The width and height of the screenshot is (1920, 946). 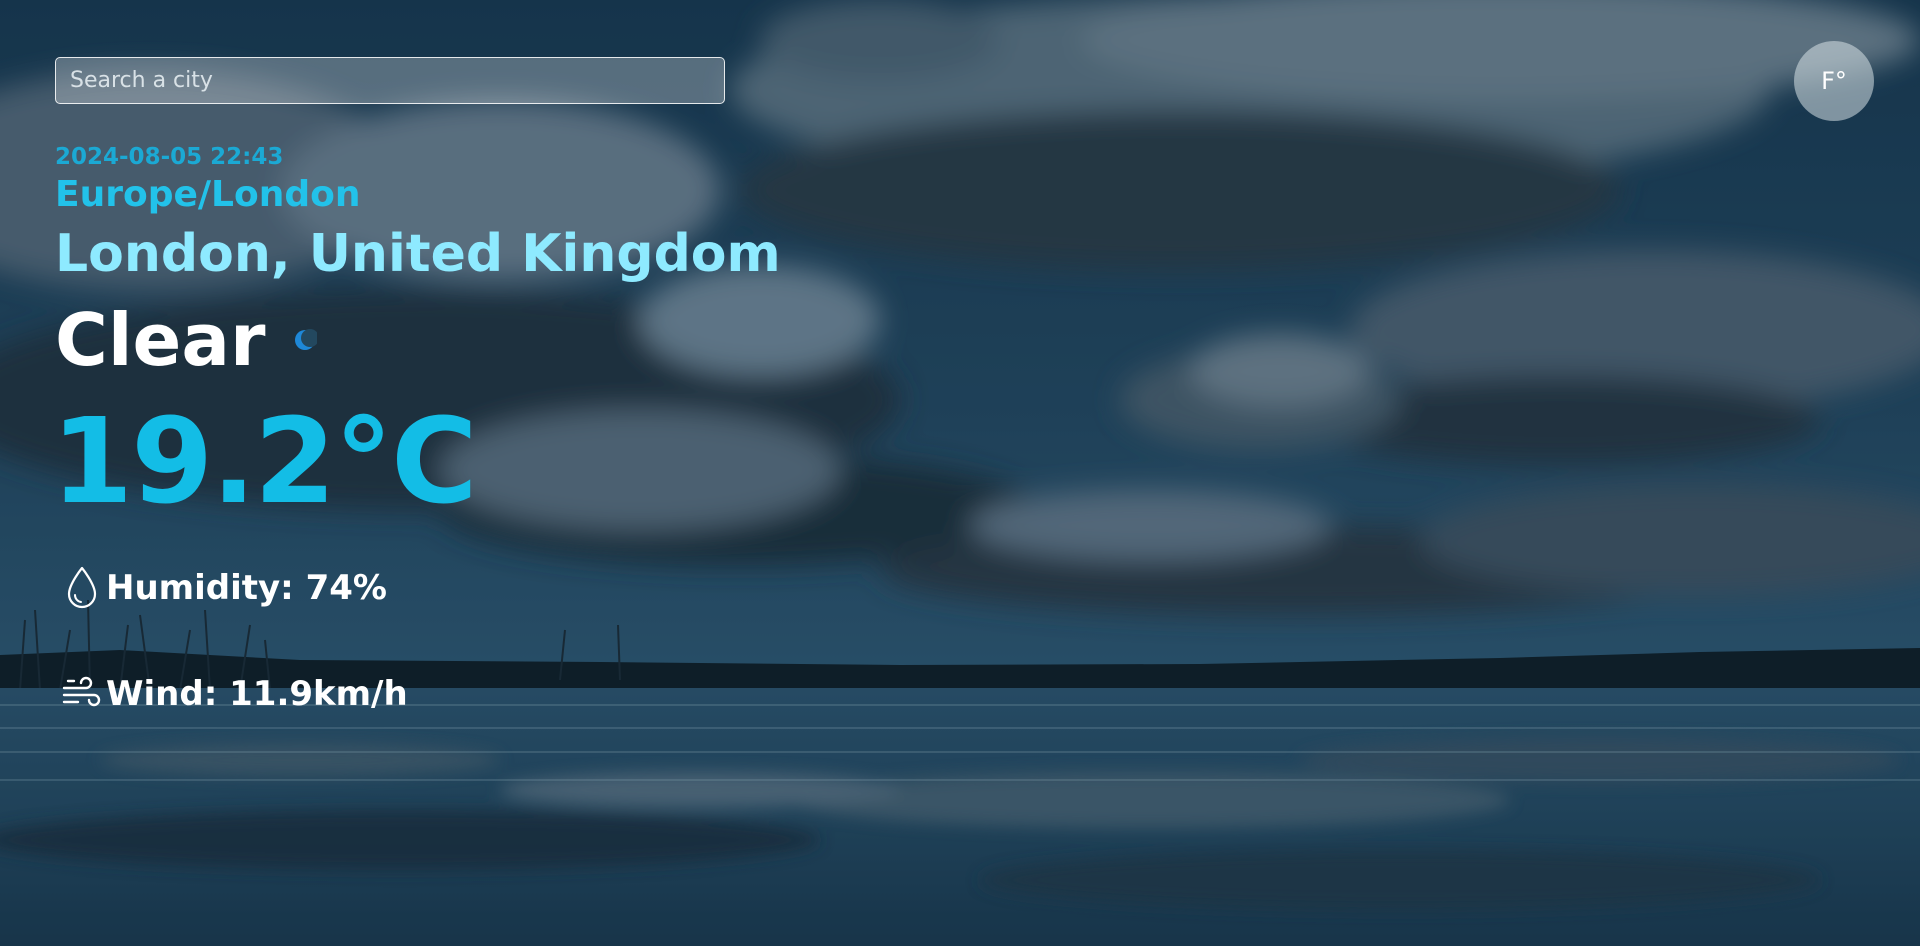 I want to click on wind-label: Wind: 11.9km/h, so click(x=257, y=694).